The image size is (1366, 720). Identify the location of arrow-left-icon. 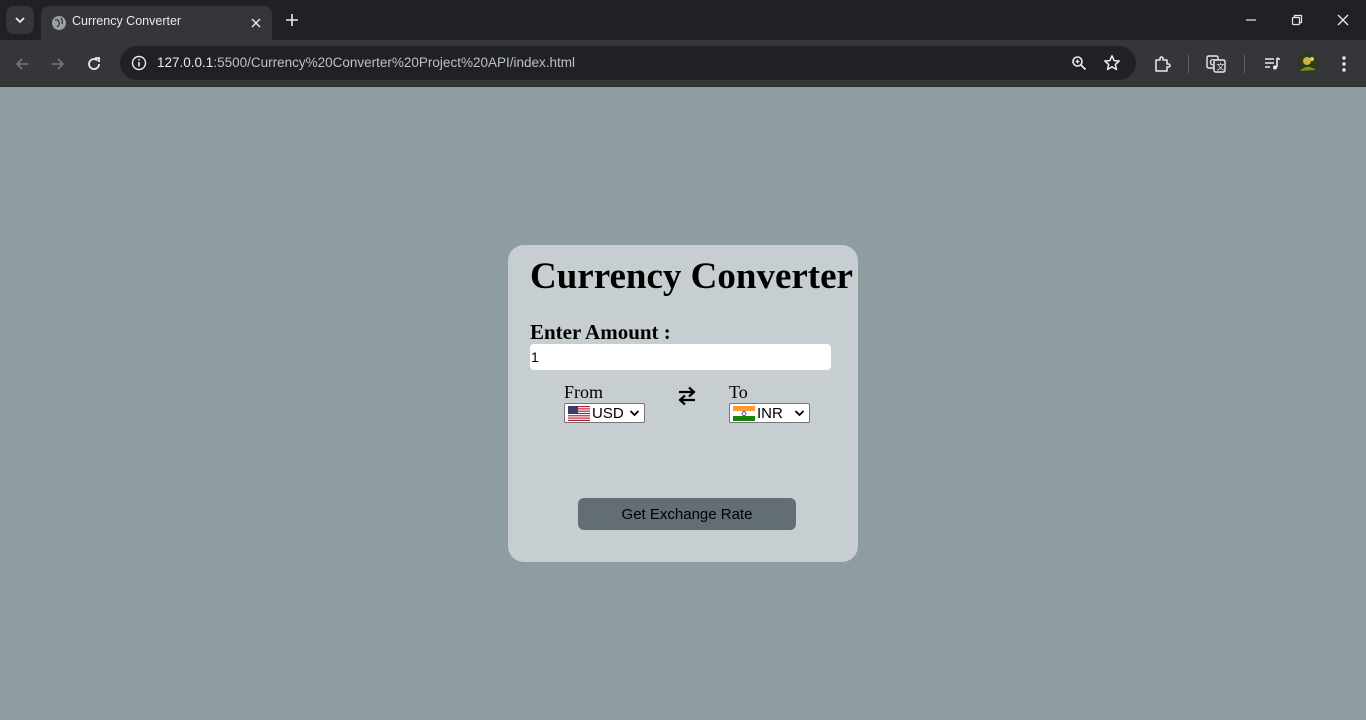
(21, 64).